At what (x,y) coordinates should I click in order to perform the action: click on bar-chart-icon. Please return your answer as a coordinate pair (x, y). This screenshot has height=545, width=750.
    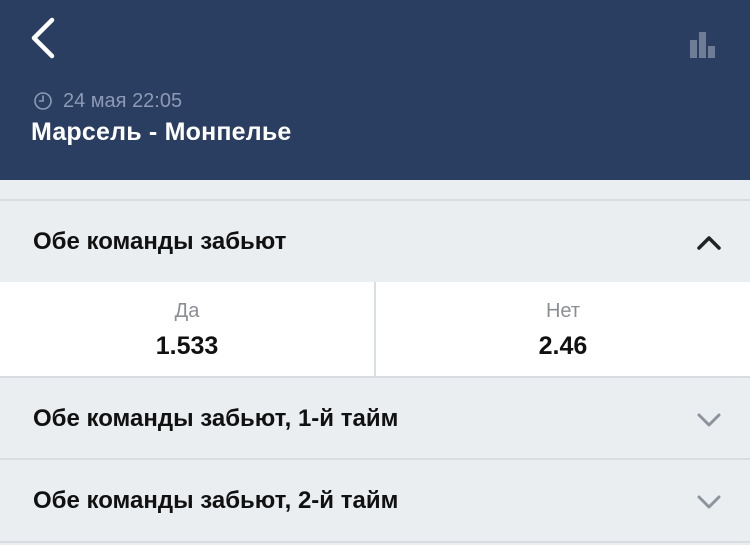
    Looking at the image, I should click on (702, 45).